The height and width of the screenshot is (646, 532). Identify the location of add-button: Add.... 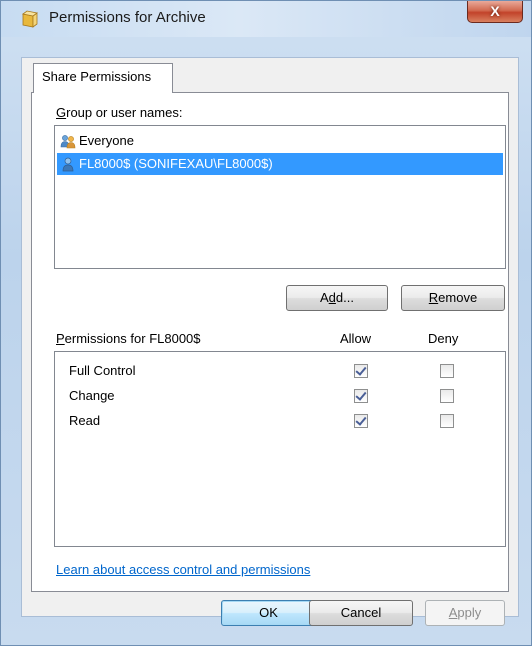
(337, 298).